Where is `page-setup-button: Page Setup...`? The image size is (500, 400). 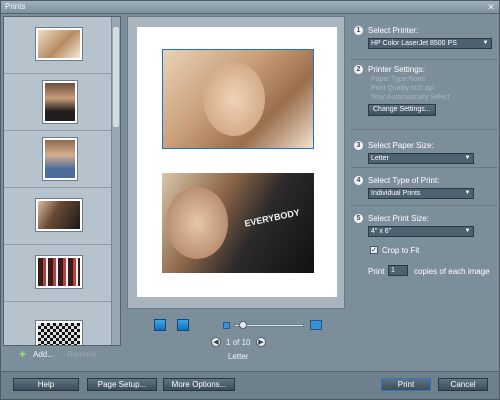 page-setup-button: Page Setup... is located at coordinates (122, 384).